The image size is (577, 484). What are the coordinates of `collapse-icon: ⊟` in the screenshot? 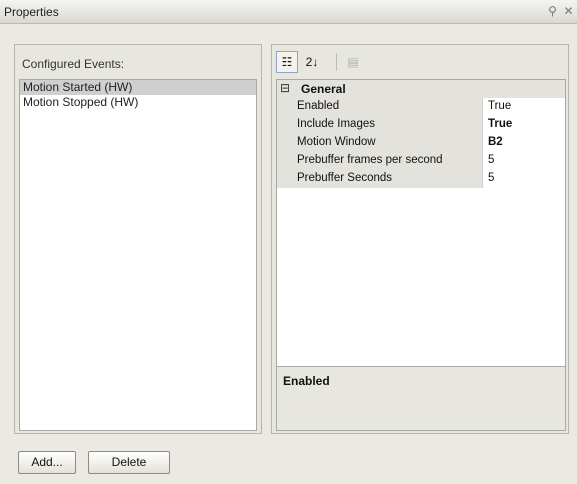 It's located at (286, 88).